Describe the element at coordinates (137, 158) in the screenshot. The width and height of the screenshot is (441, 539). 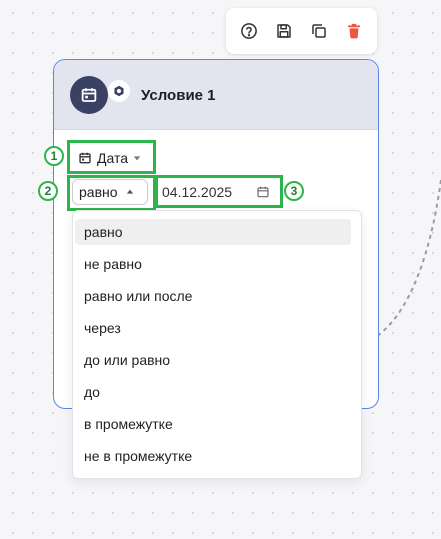
I see `caret-down-icon` at that location.